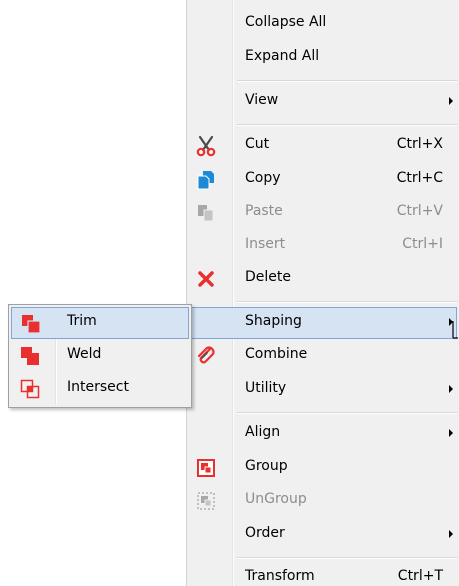 The width and height of the screenshot is (459, 586). What do you see at coordinates (280, 576) in the screenshot?
I see `menu-item-label: Transform` at bounding box center [280, 576].